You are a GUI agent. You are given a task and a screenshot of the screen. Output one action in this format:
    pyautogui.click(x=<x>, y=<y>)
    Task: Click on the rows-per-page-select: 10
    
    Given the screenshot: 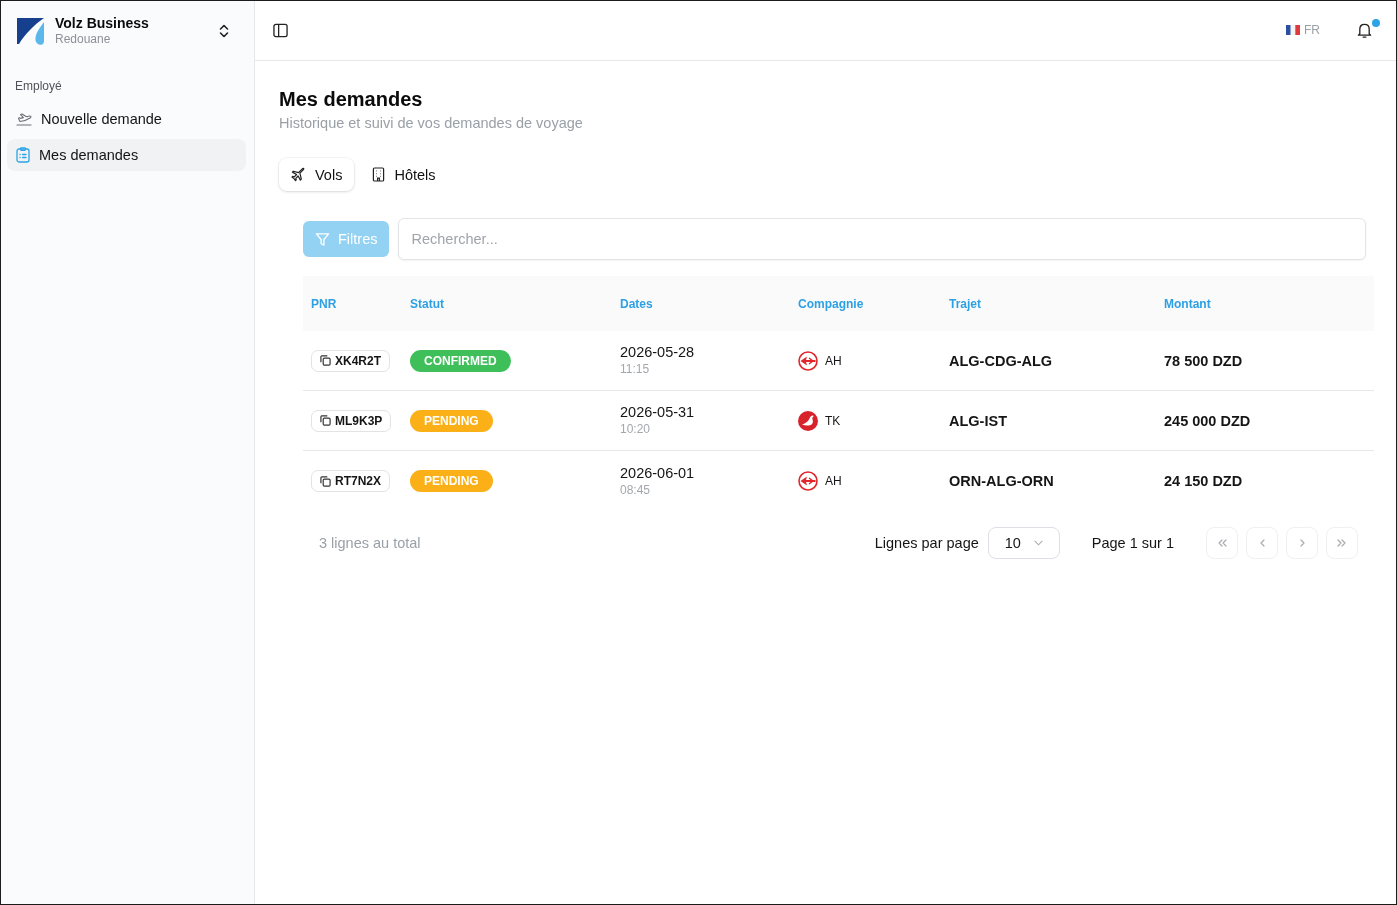 What is the action you would take?
    pyautogui.click(x=1023, y=543)
    